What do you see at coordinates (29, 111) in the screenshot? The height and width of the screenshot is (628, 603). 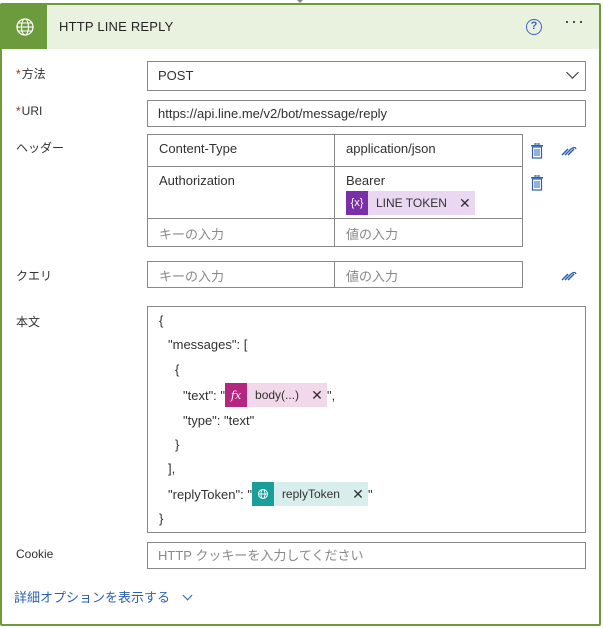 I see `uri-label: *URI` at bounding box center [29, 111].